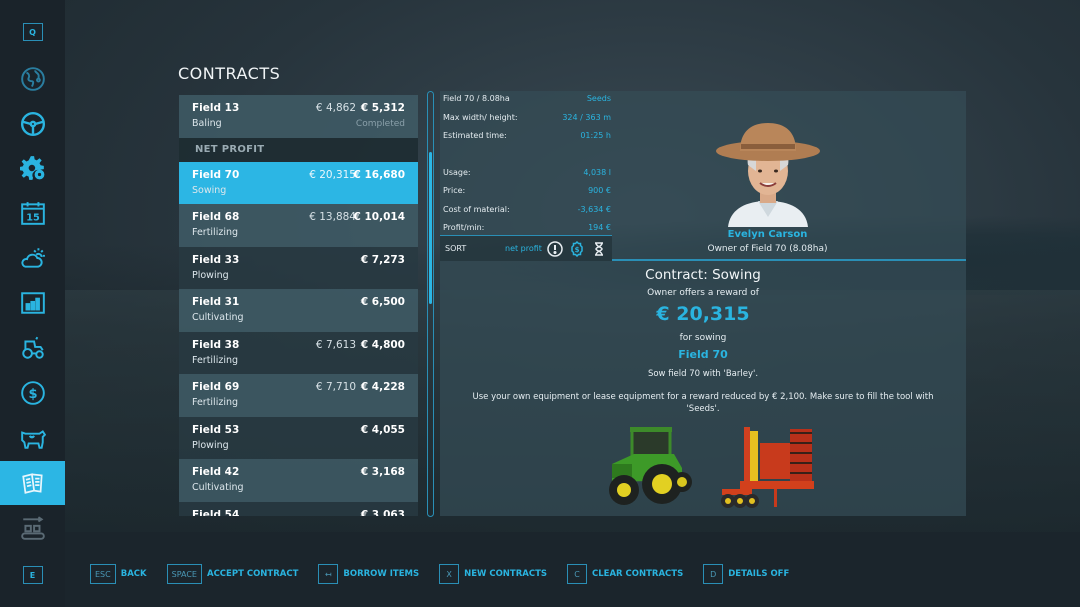 This screenshot has width=1080, height=607. I want to click on stat-value: -3,634 €, so click(594, 209).